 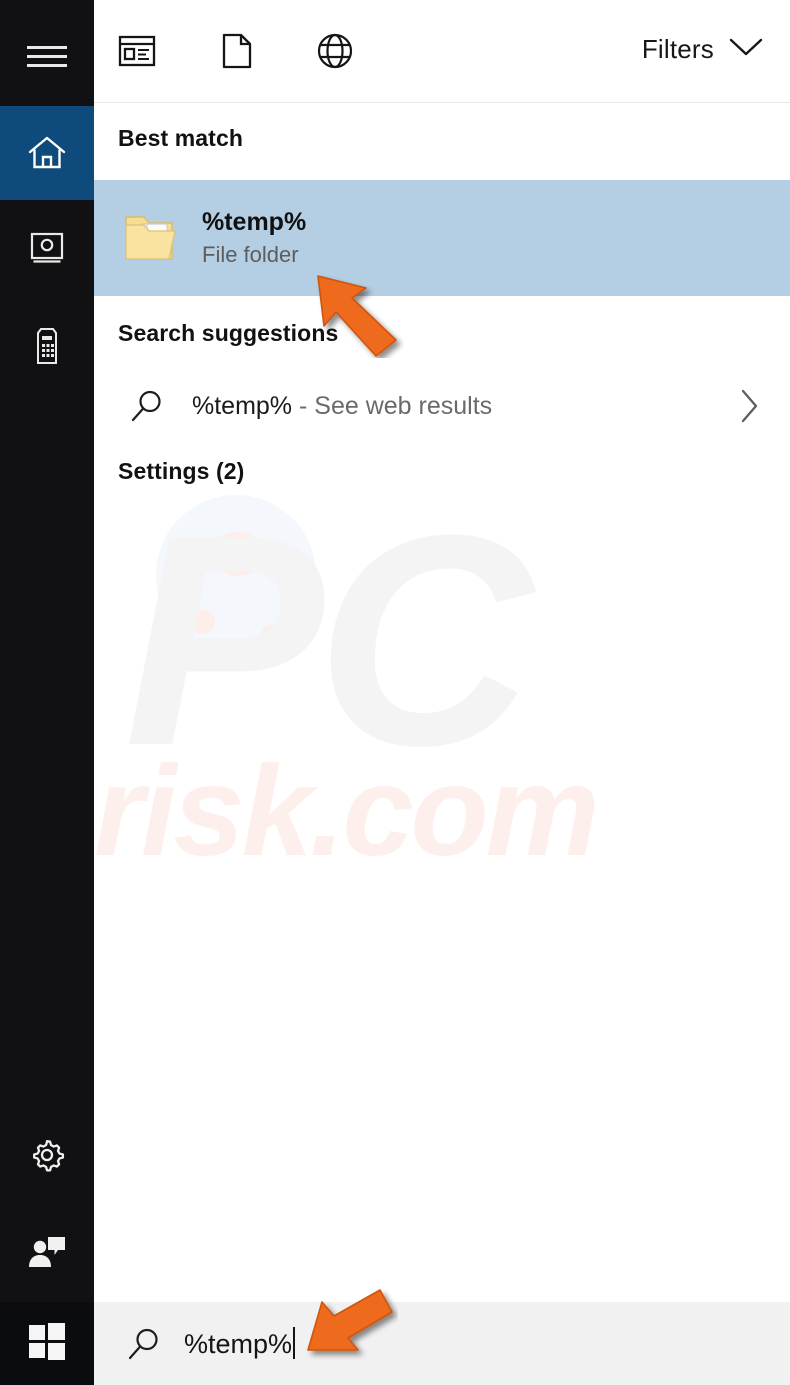 I want to click on calculator-icon, so click(x=47, y=347).